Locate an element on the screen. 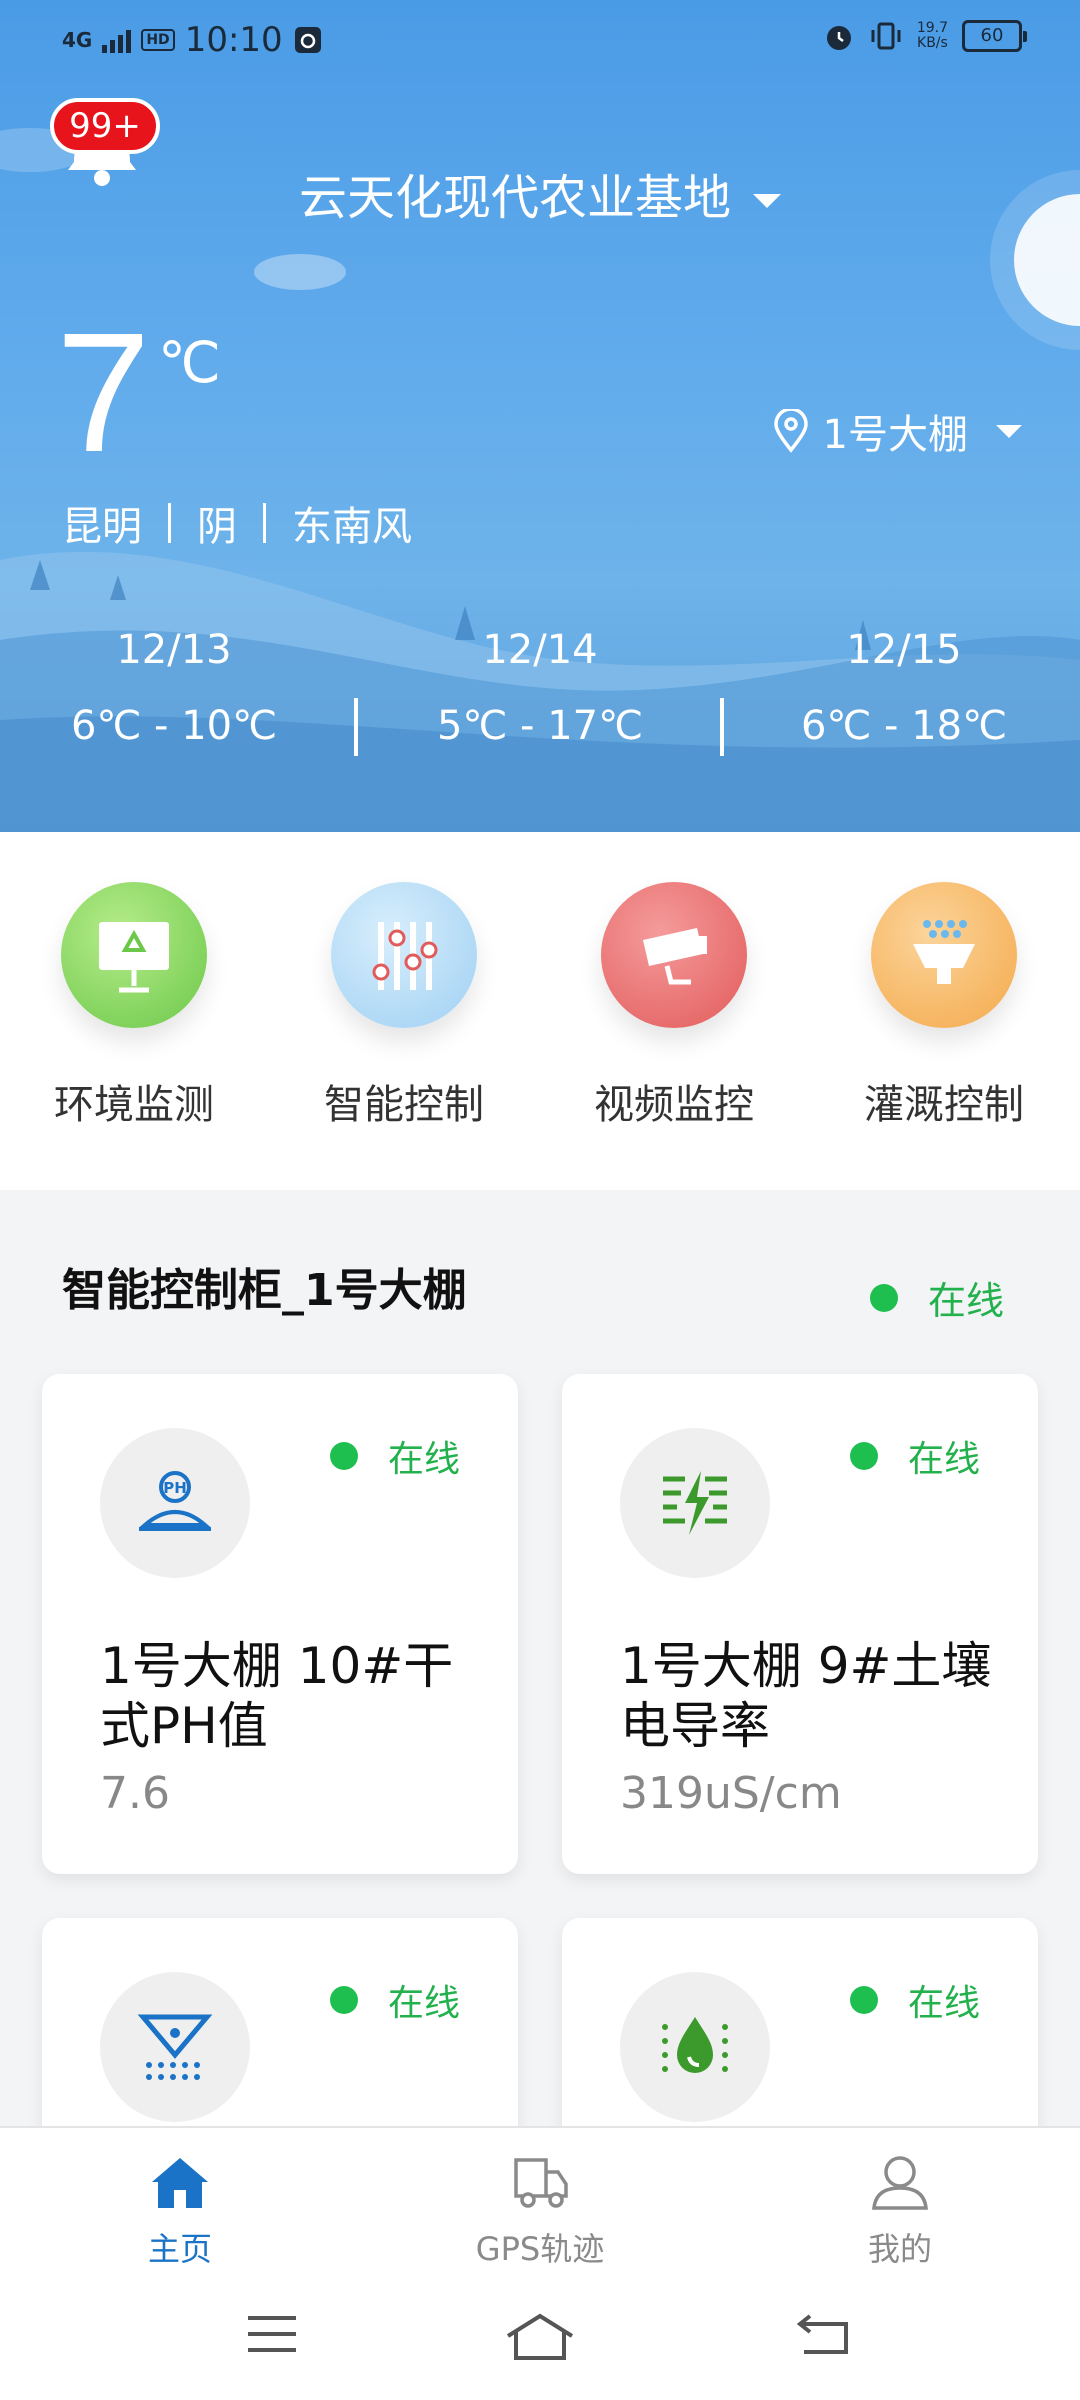 Image resolution: width=1080 pixels, height=2400 pixels. environment-monitor-icon is located at coordinates (134, 955).